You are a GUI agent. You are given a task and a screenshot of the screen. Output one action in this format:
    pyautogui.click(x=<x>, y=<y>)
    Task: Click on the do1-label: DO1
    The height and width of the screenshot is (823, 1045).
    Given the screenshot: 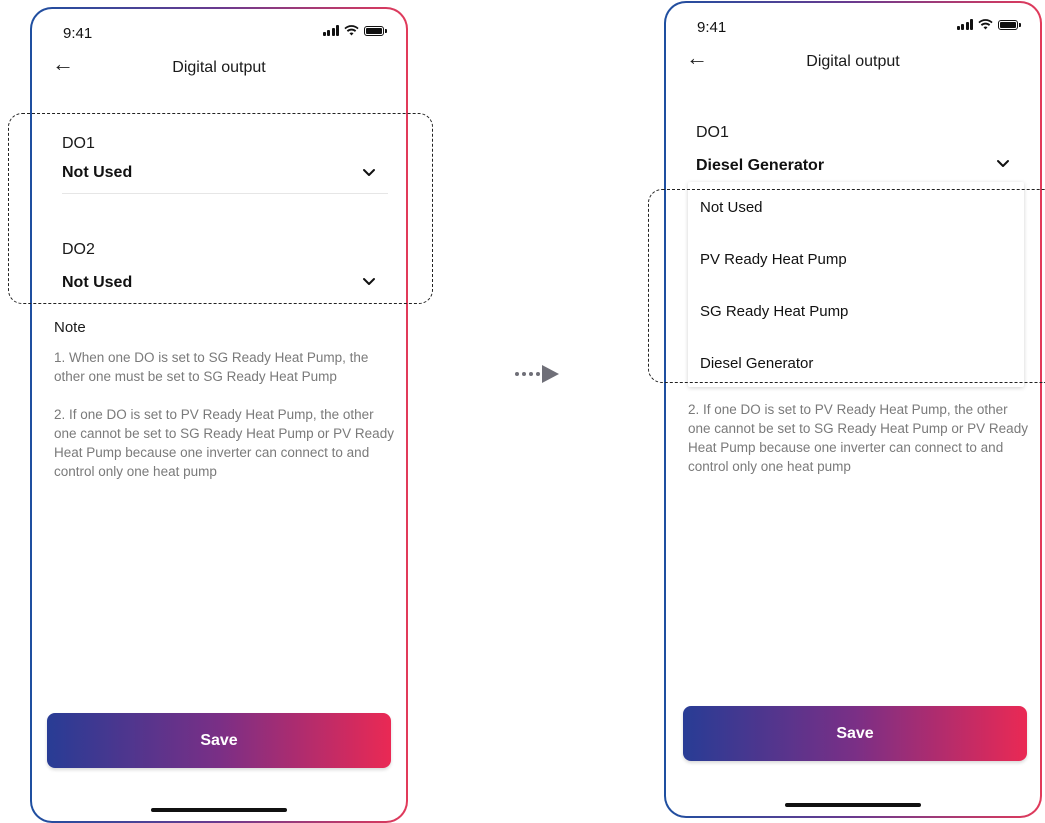 What is the action you would take?
    pyautogui.click(x=712, y=132)
    